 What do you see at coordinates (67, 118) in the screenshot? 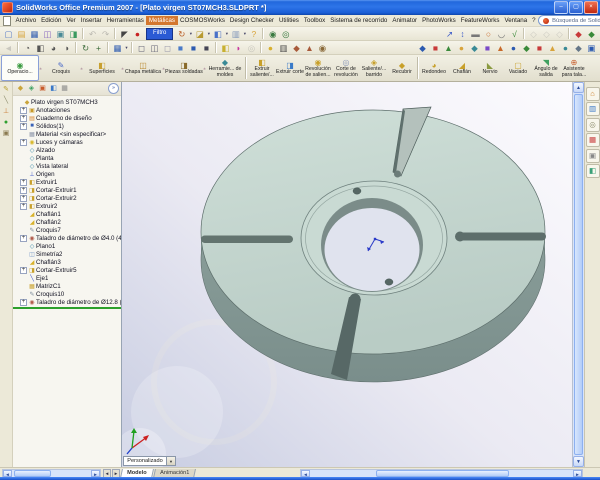
I see `tree-item-cuaderno-de-dise-o: + ▤ Cuaderno de diseño` at bounding box center [67, 118].